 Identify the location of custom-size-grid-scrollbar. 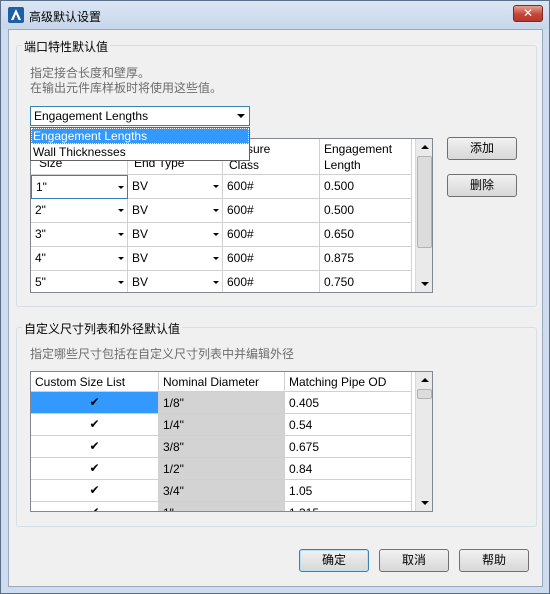
(423, 441).